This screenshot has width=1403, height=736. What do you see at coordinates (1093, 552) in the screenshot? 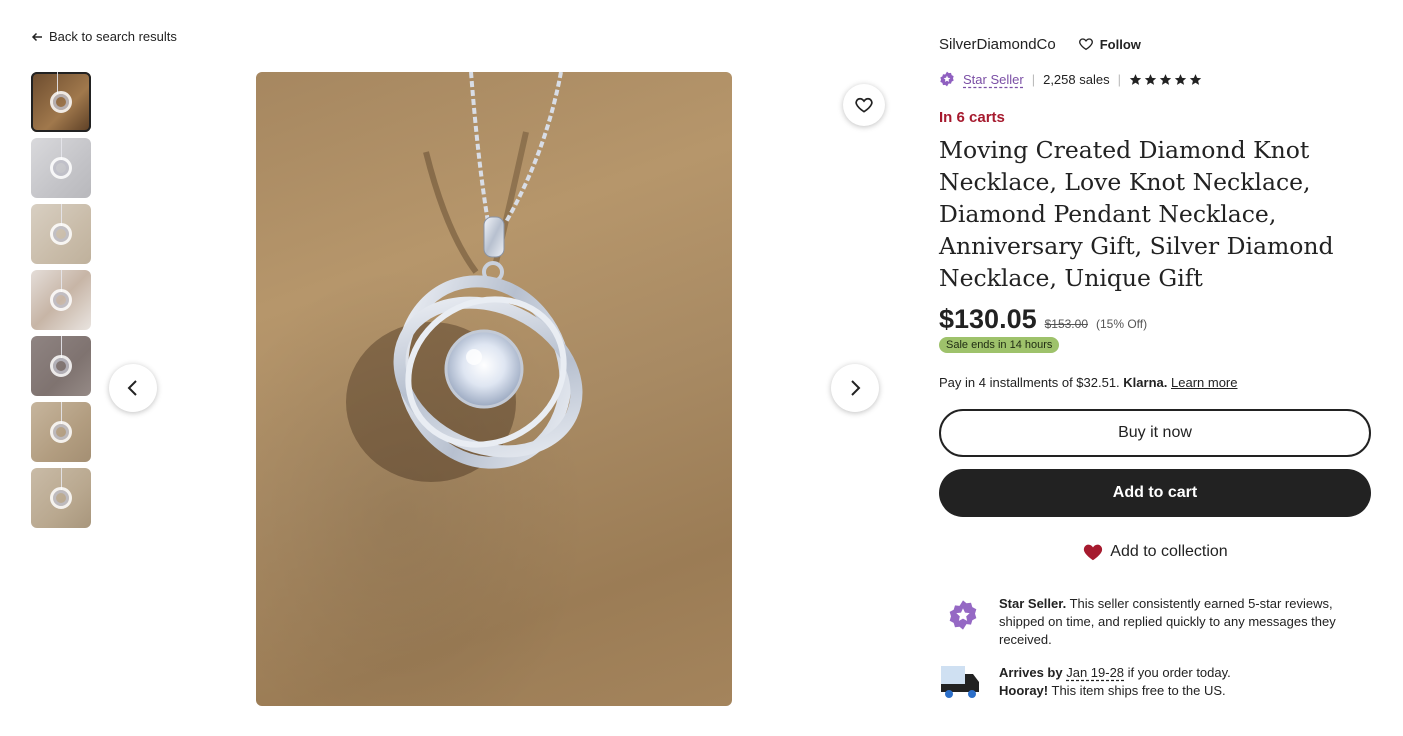
I see `heart-filled-icon` at bounding box center [1093, 552].